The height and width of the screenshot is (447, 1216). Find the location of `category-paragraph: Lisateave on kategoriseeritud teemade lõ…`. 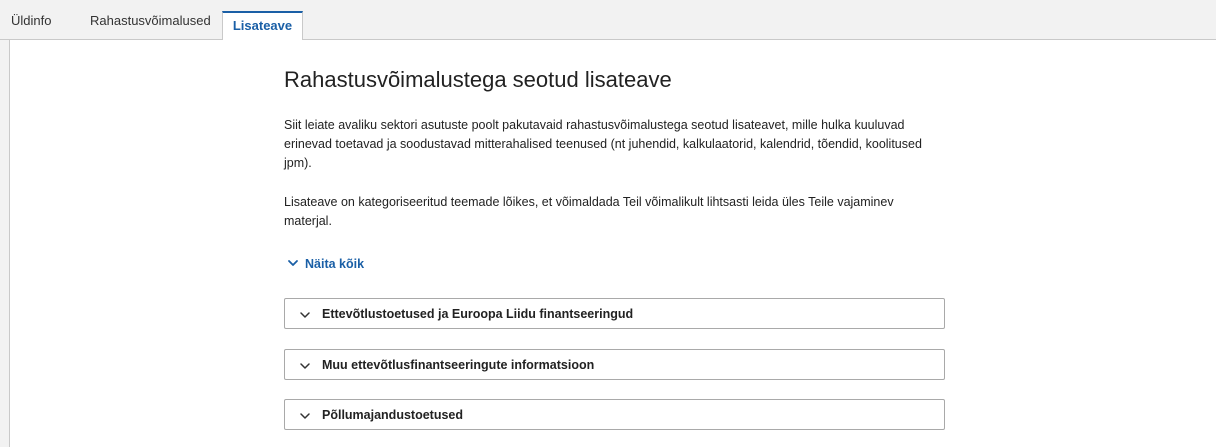

category-paragraph: Lisateave on kategoriseeritud teemade lõ… is located at coordinates (589, 211).